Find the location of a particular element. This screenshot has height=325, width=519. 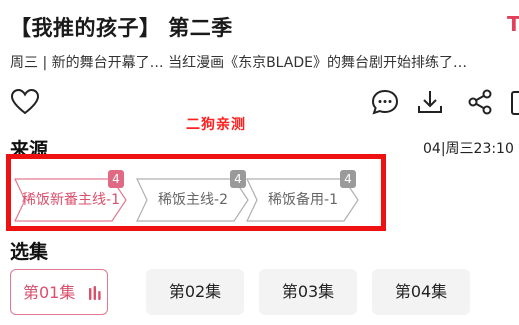

air-time: 04|周三23:10 is located at coordinates (468, 149).